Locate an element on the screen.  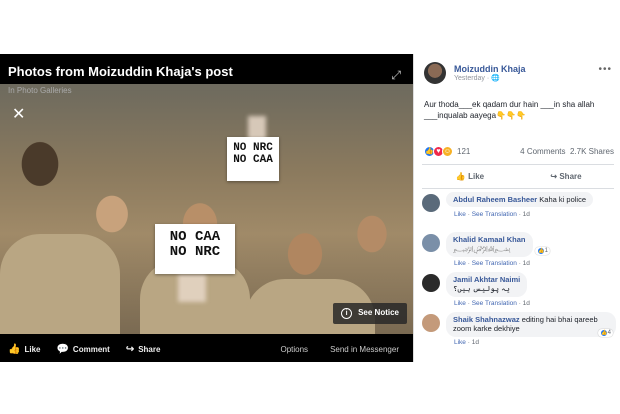
expand-icon: ⤢ is located at coordinates (396, 75).